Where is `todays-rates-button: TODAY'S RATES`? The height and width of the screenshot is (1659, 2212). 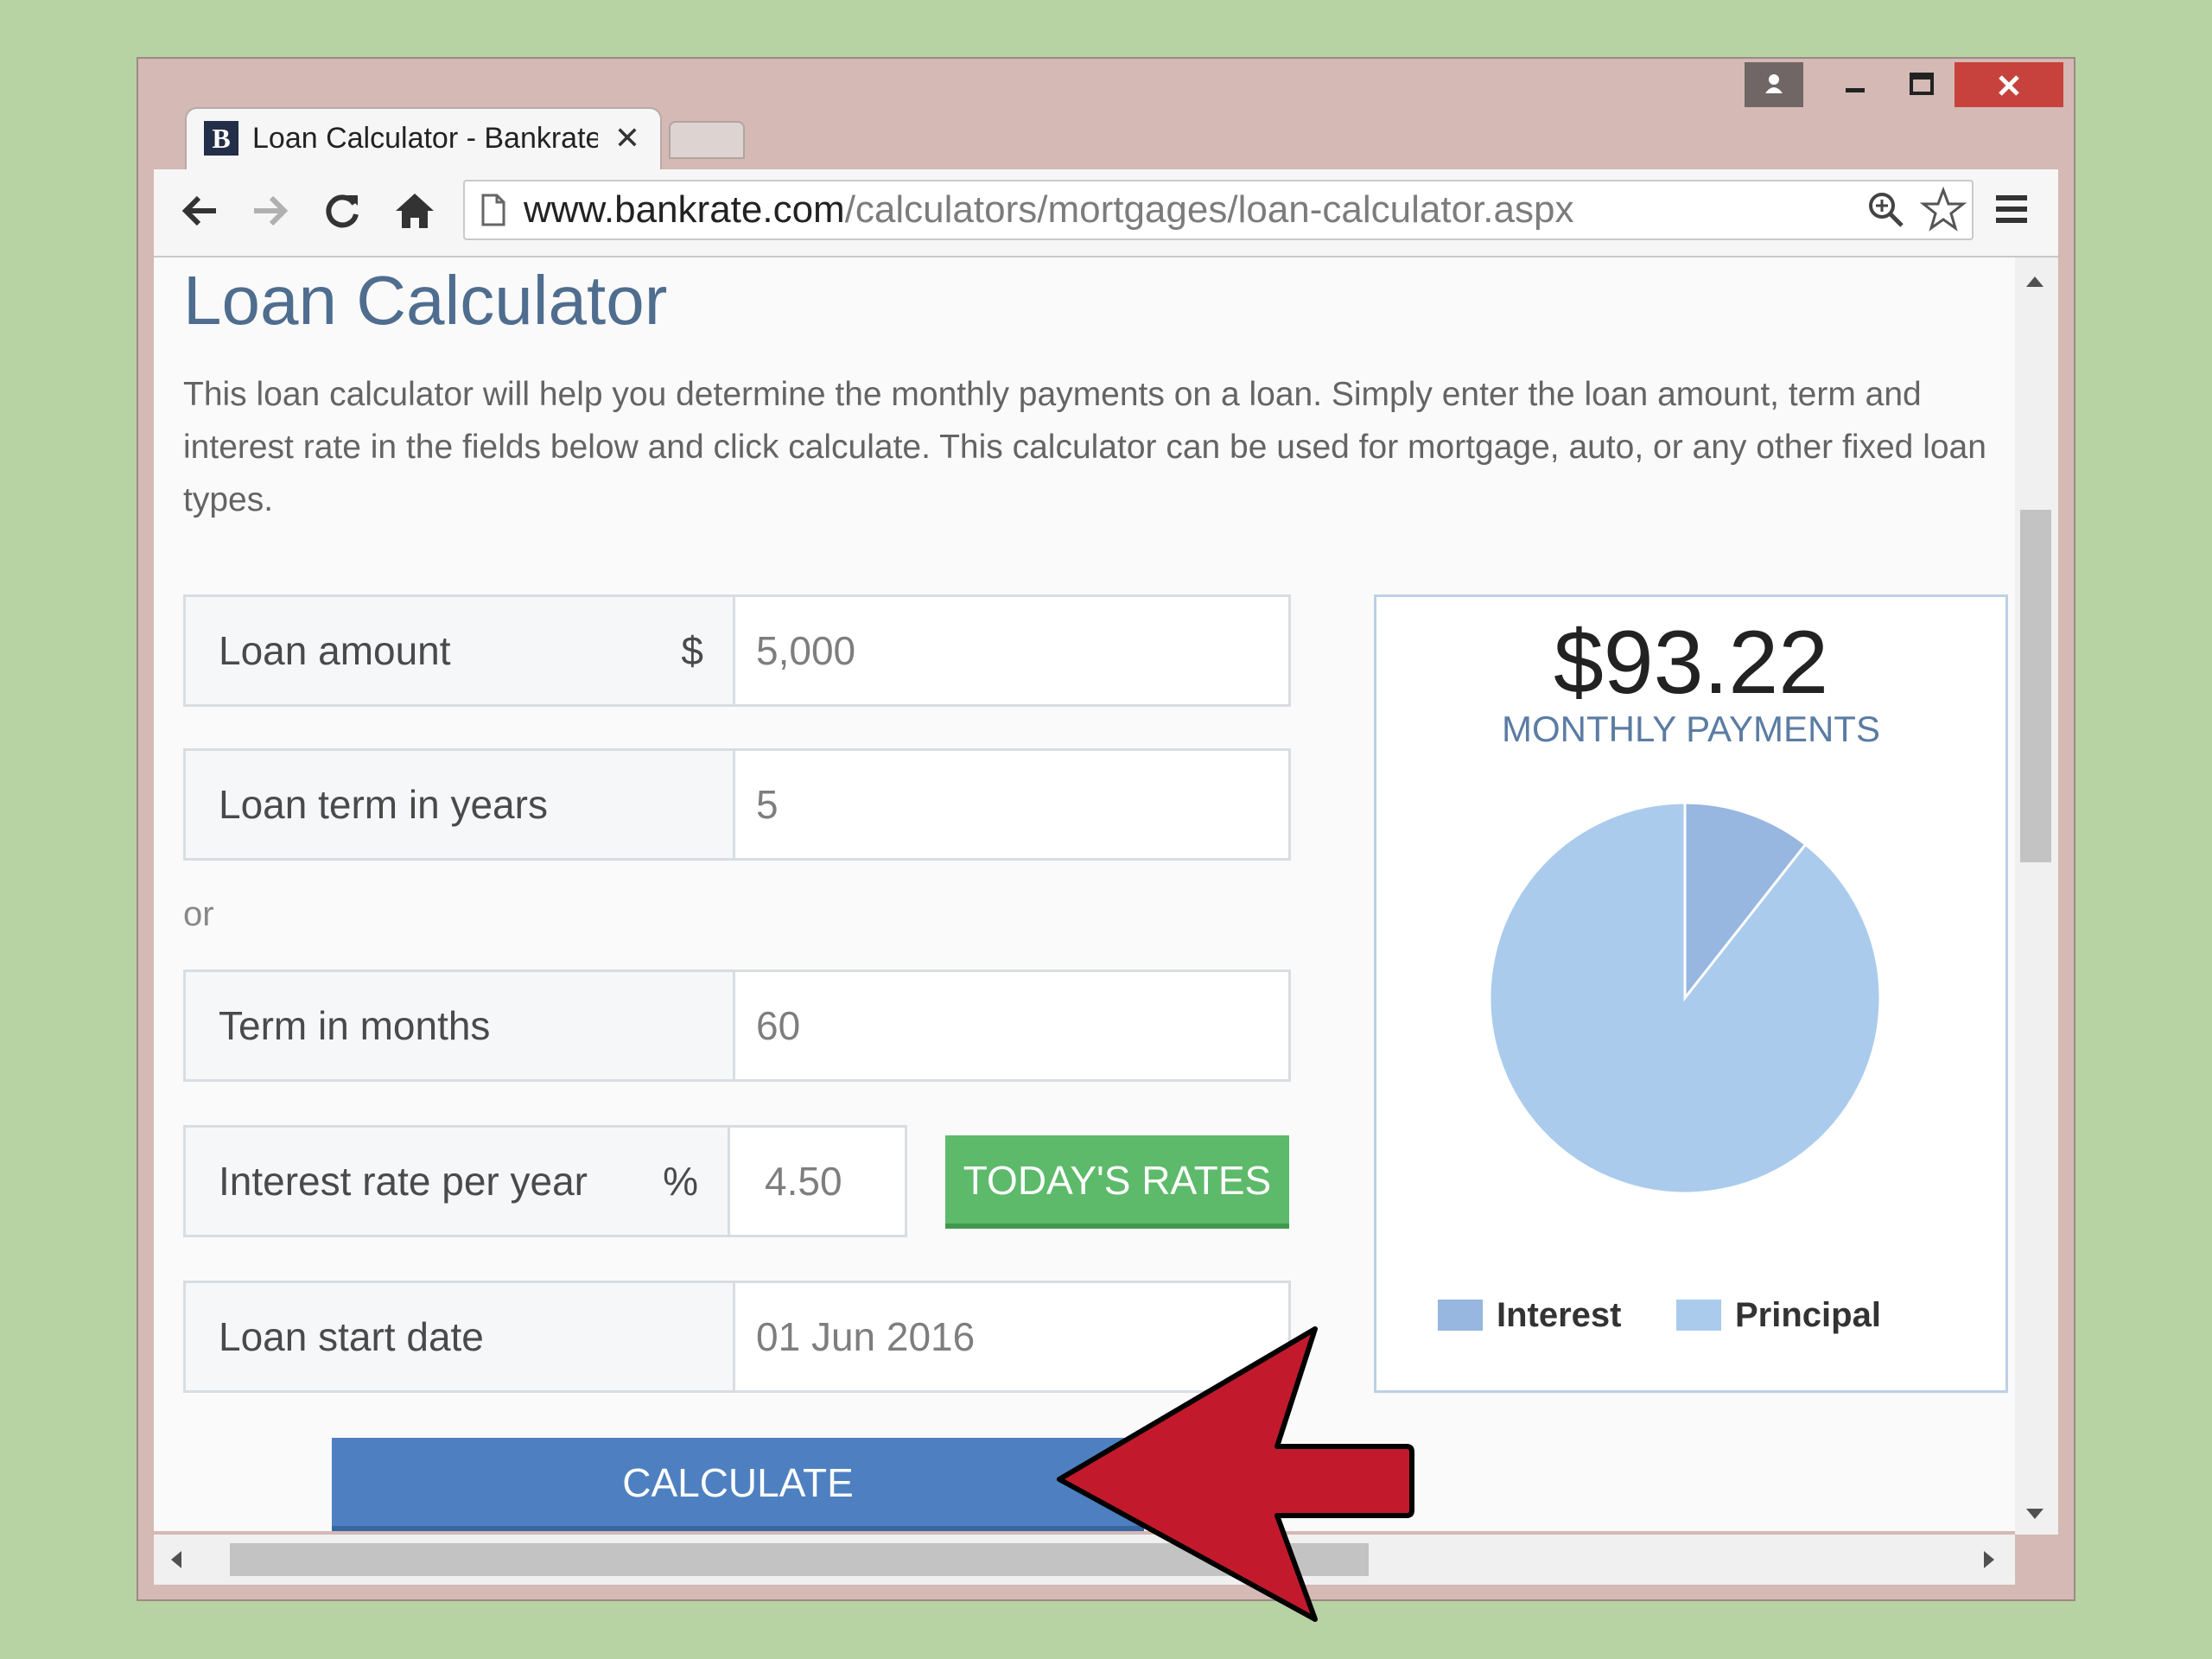 todays-rates-button: TODAY'S RATES is located at coordinates (1117, 1182).